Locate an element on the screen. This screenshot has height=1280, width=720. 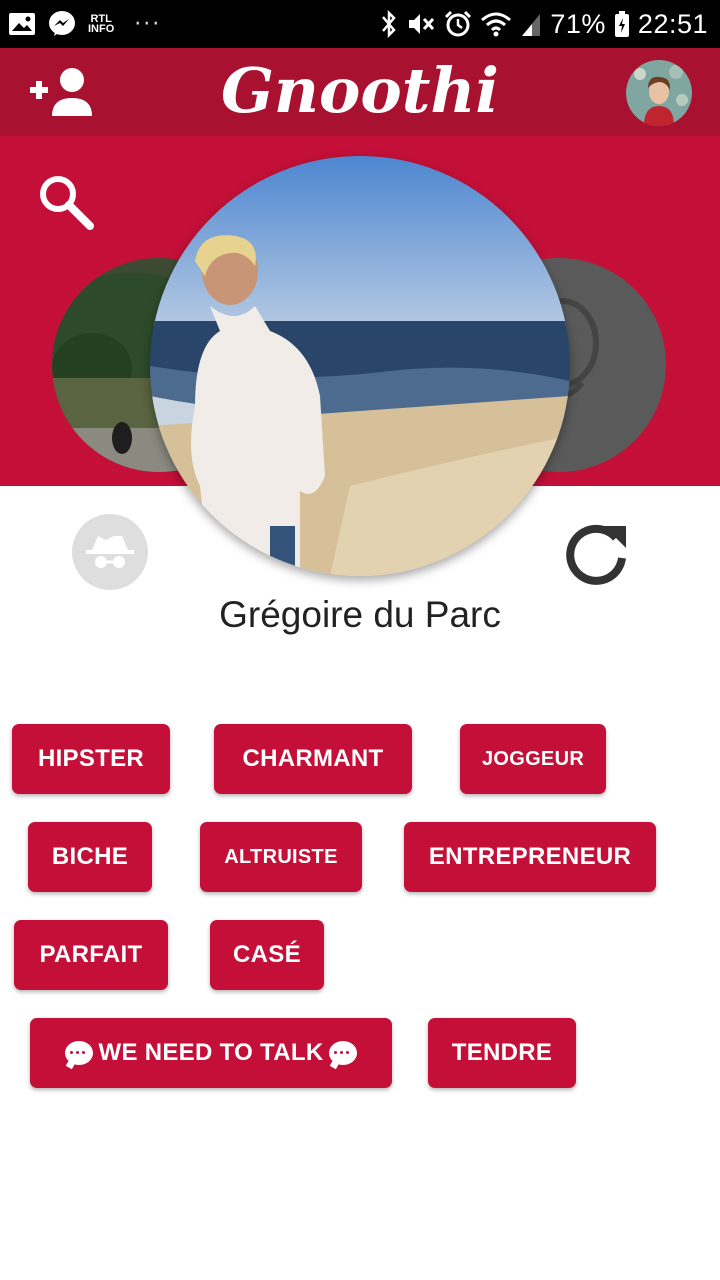
status-bar-left: RTL INFO ··· is located at coordinates (84, 24).